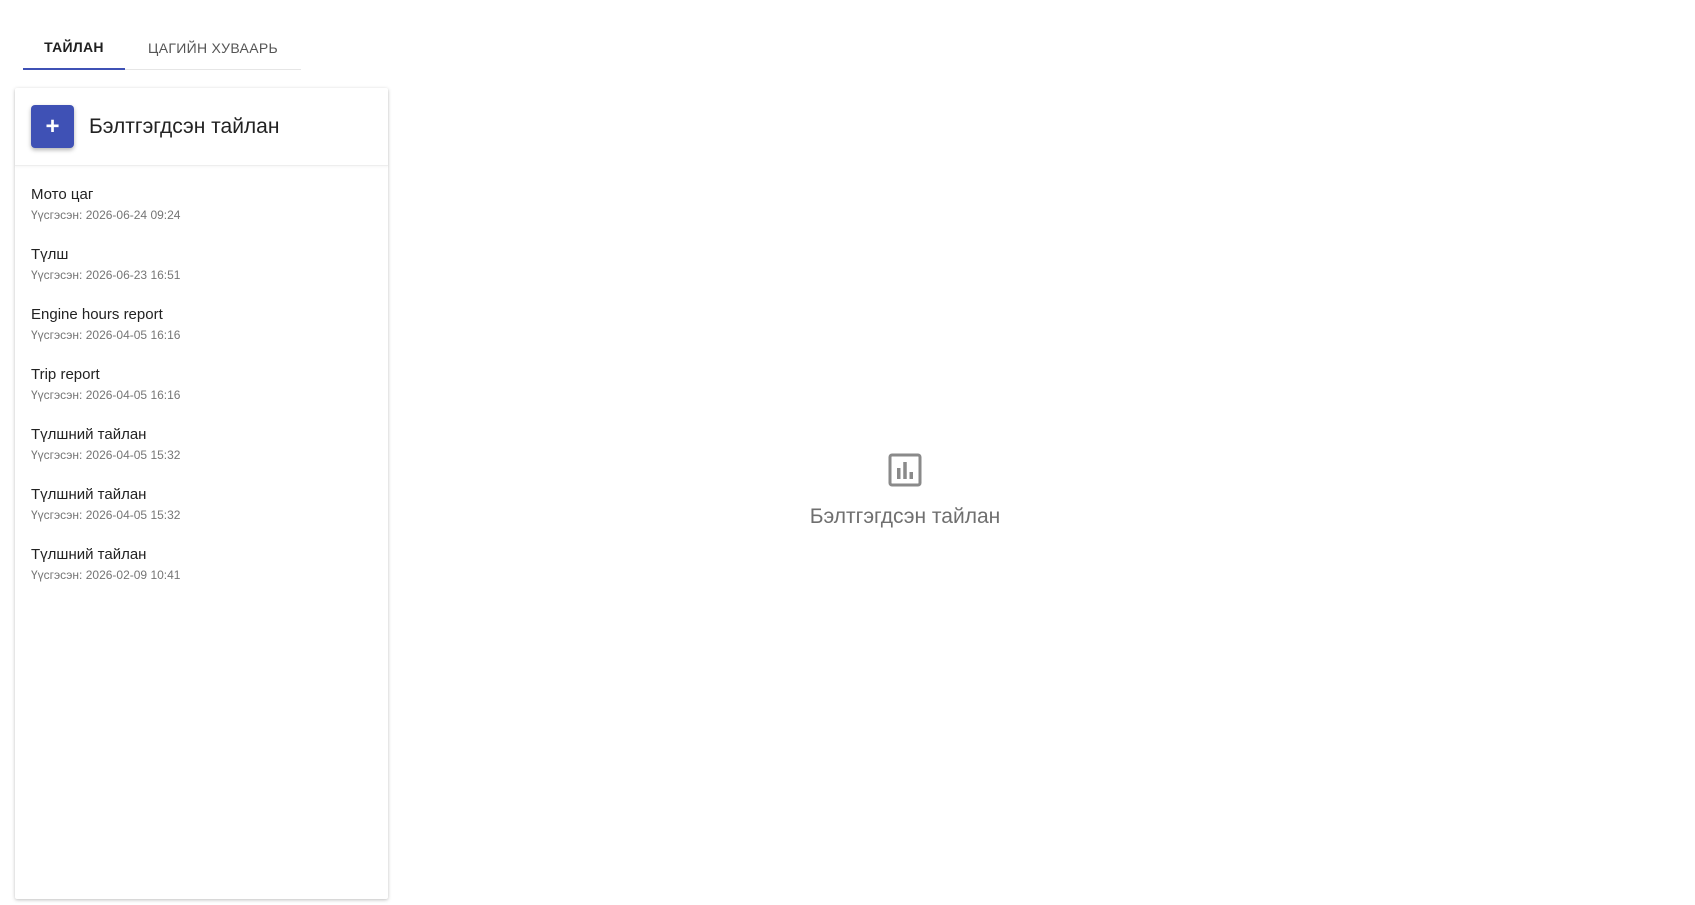 Image resolution: width=1695 pixels, height=905 pixels. Describe the element at coordinates (905, 470) in the screenshot. I see `bar-chart-icon` at that location.